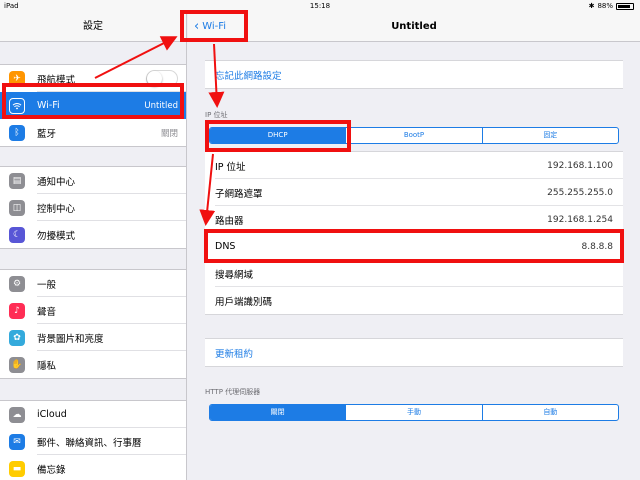 The image size is (640, 480). I want to click on dns-value: 8.8.8.8, so click(598, 247).